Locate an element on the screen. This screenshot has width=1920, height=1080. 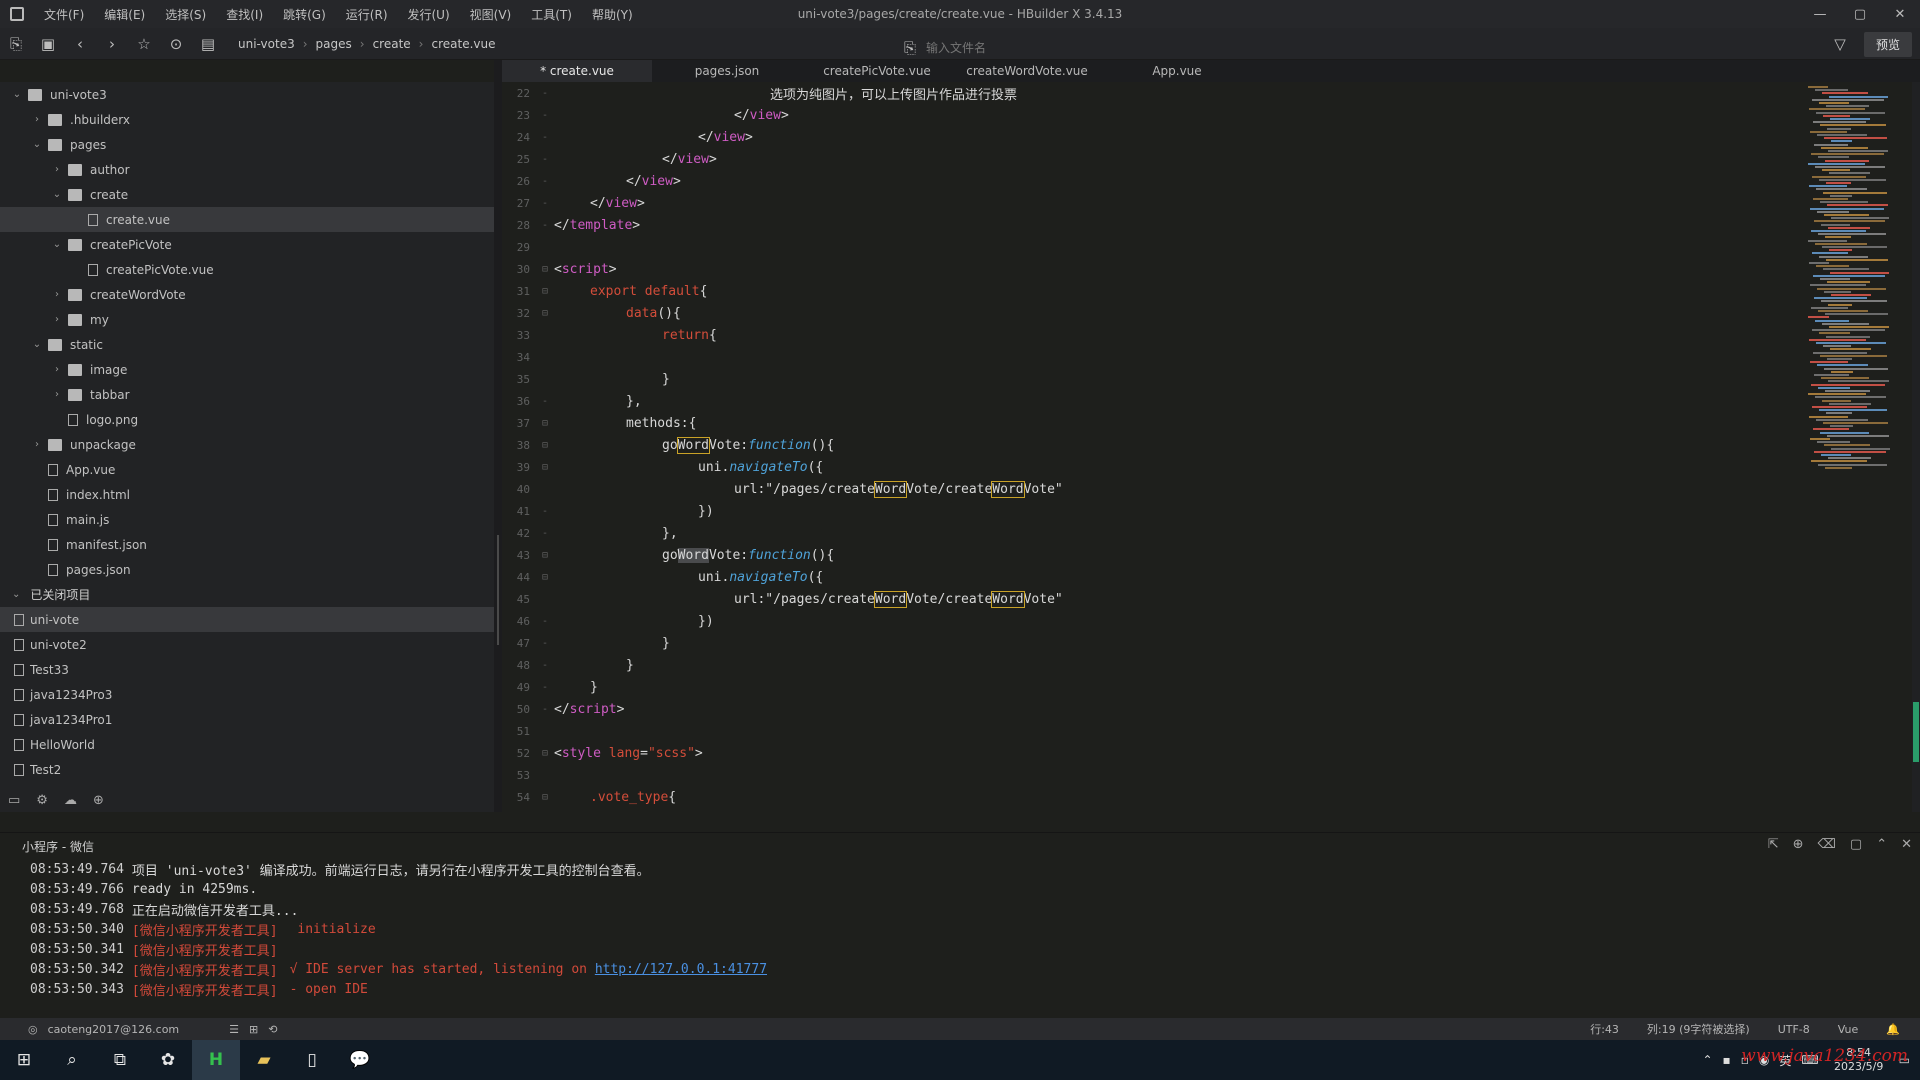
minimap is located at coordinates (1857, 282).